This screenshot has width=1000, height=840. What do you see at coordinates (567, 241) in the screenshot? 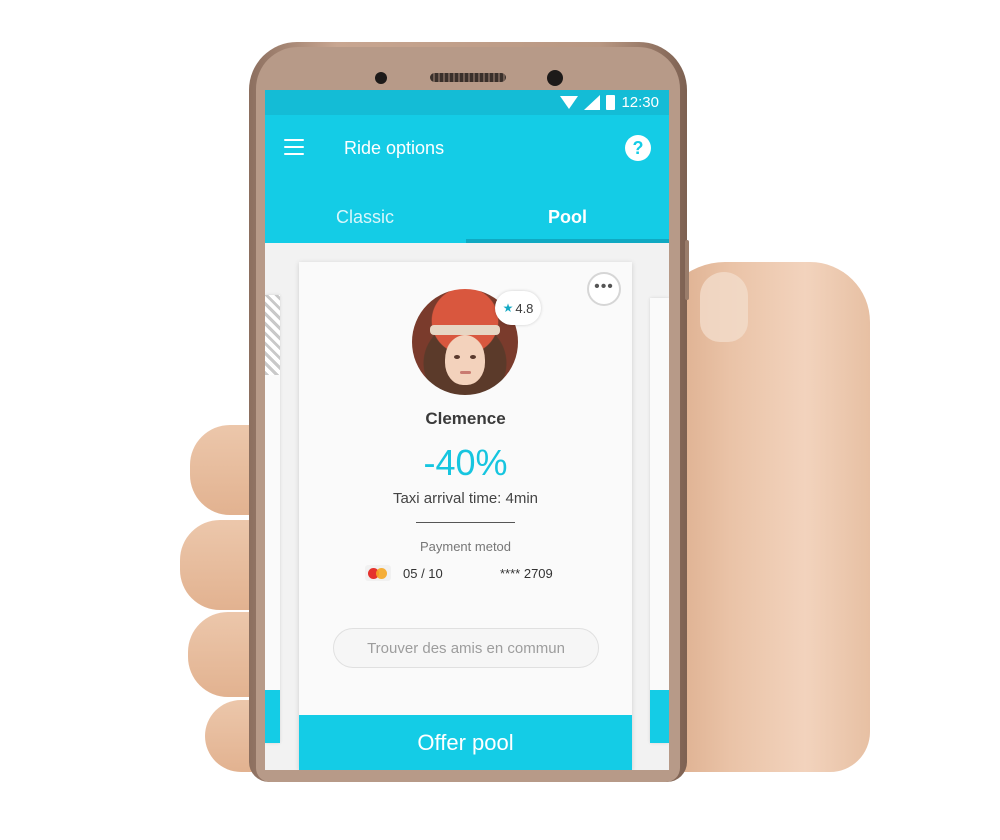
I see `tab-indicator` at bounding box center [567, 241].